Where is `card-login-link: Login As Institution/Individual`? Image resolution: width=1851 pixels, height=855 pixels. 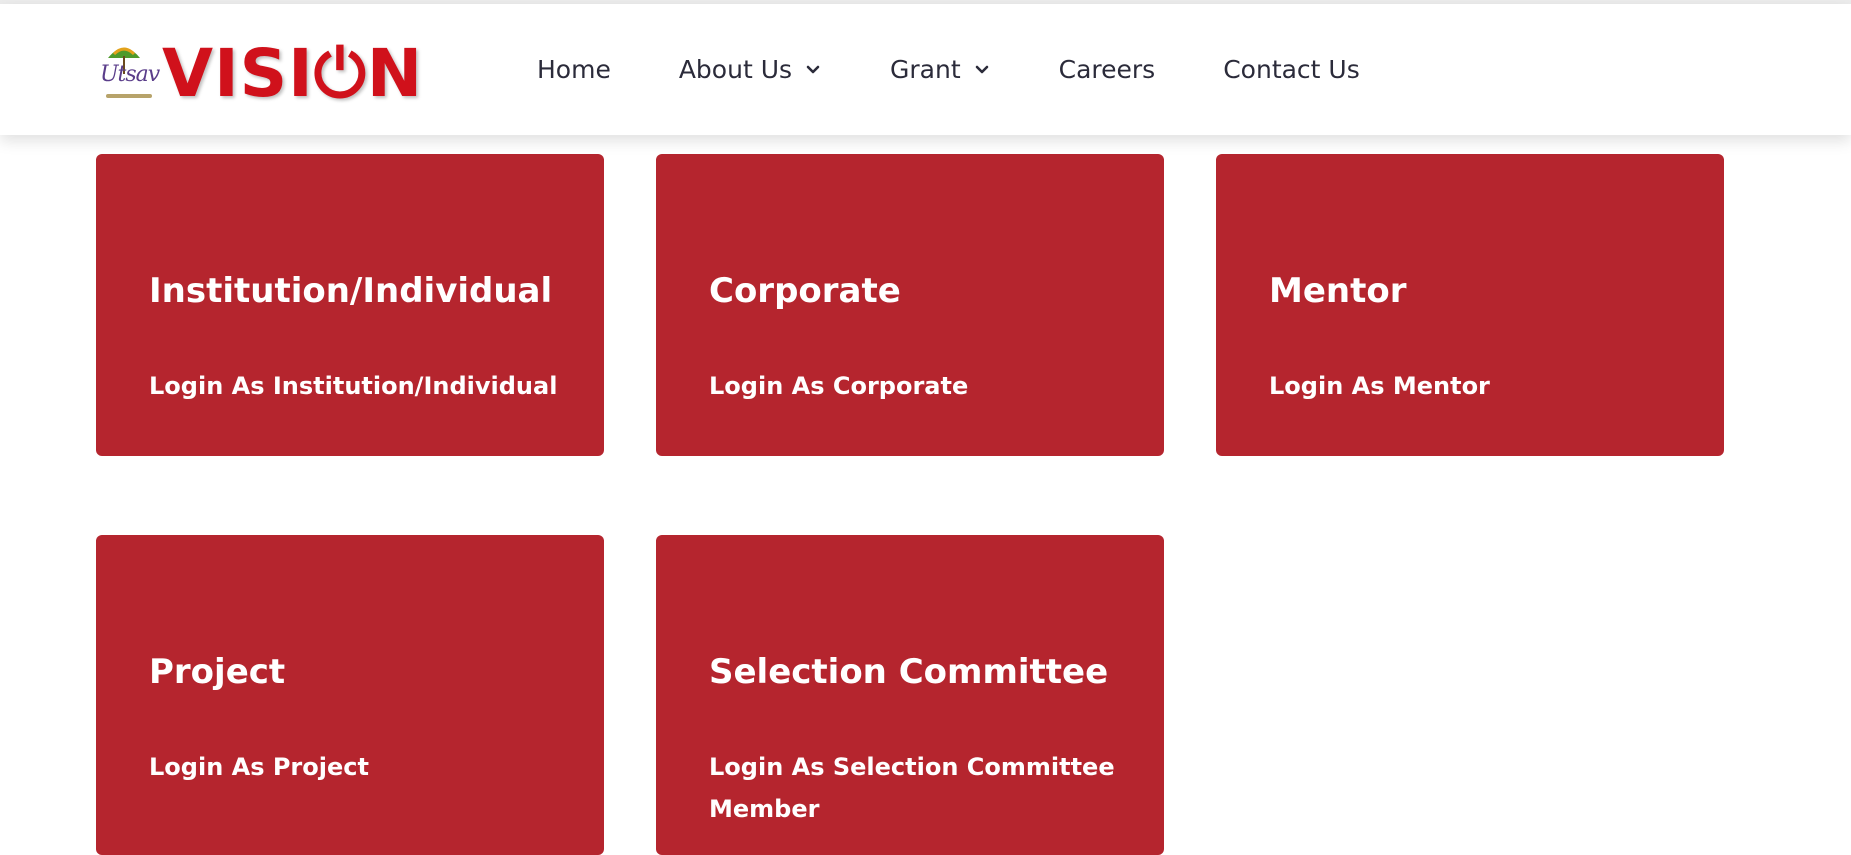 card-login-link: Login As Institution/Individual is located at coordinates (359, 386).